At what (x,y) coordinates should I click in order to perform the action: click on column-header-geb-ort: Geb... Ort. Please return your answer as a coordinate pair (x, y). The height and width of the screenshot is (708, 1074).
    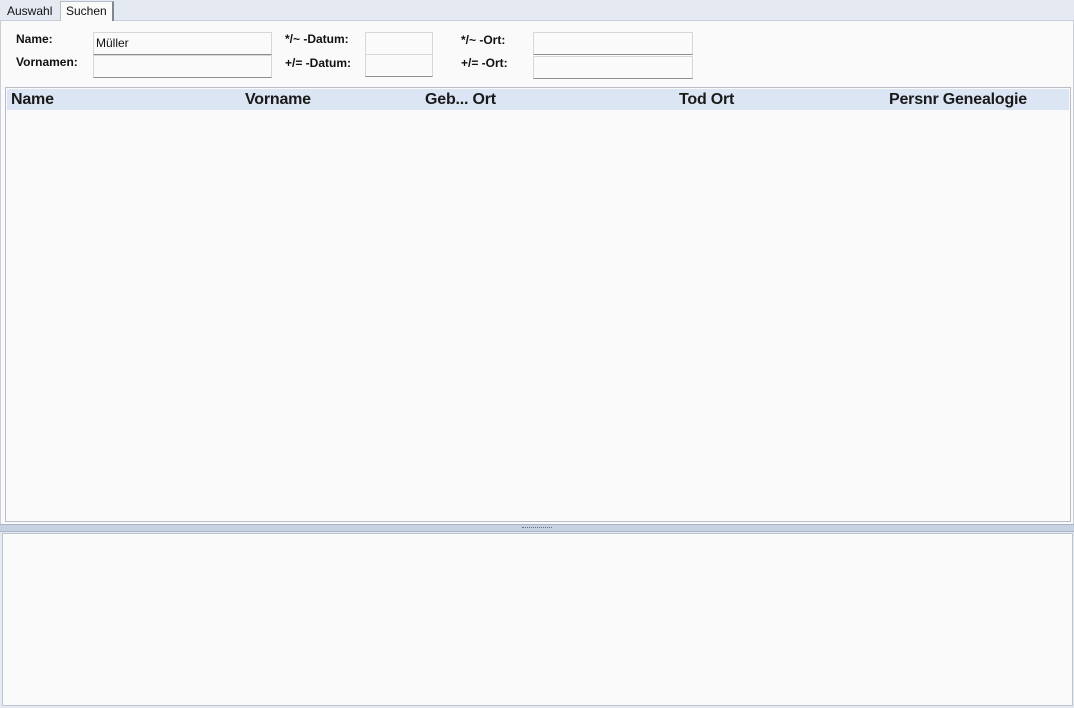
    Looking at the image, I should click on (460, 100).